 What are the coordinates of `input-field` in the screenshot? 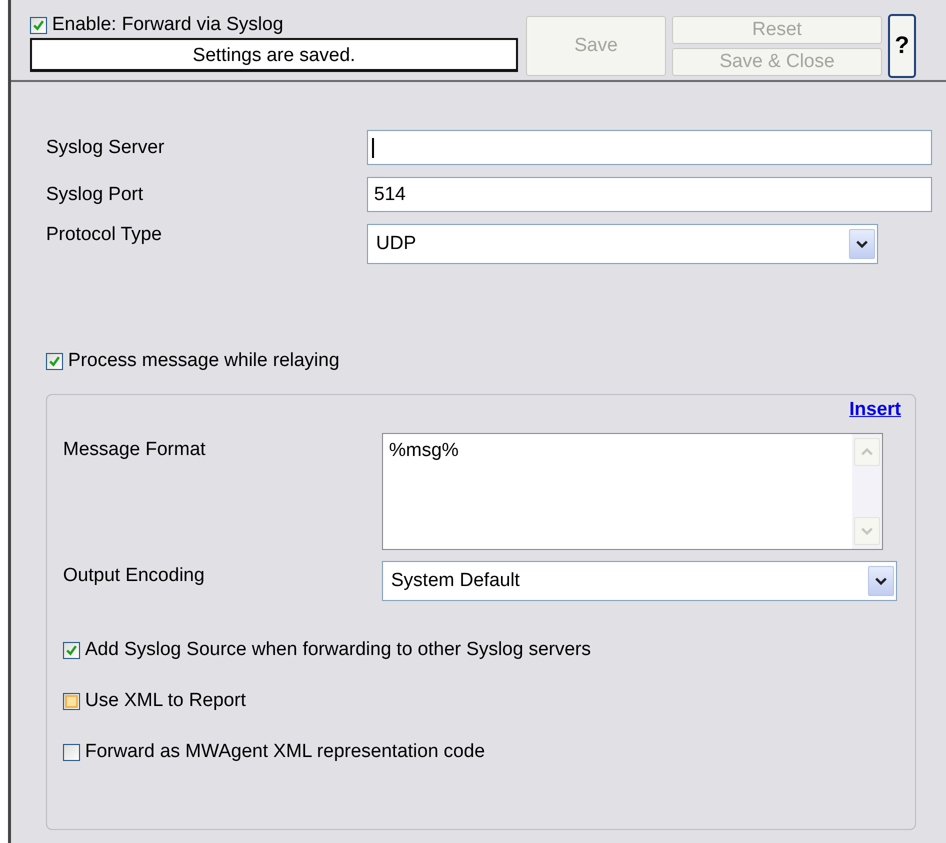 It's located at (649, 147).